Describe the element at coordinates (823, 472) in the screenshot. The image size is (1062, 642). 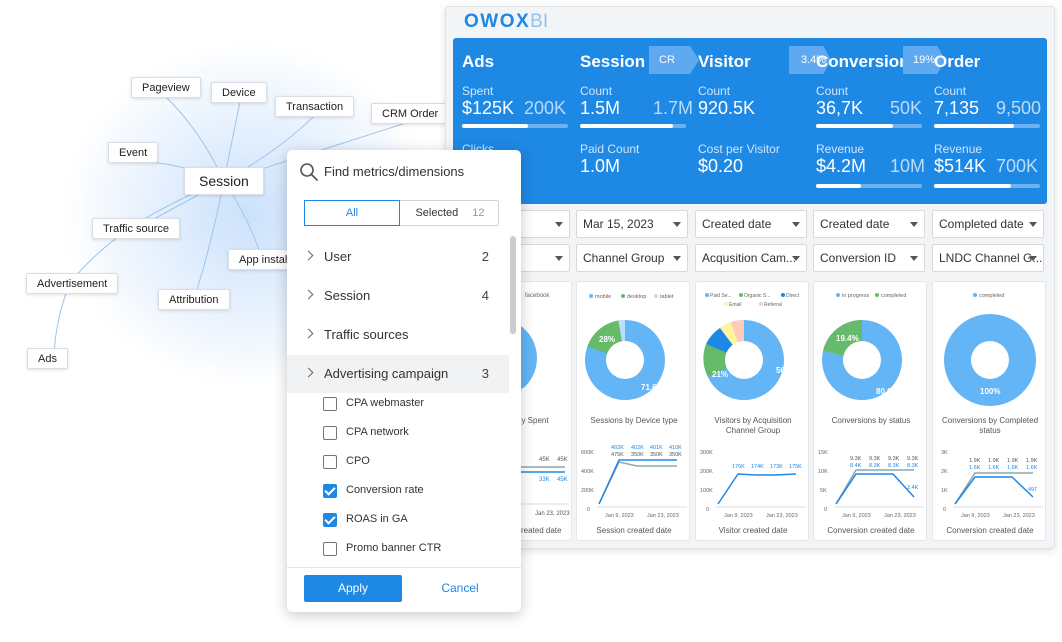
I see `svg-text: 10K` at that location.